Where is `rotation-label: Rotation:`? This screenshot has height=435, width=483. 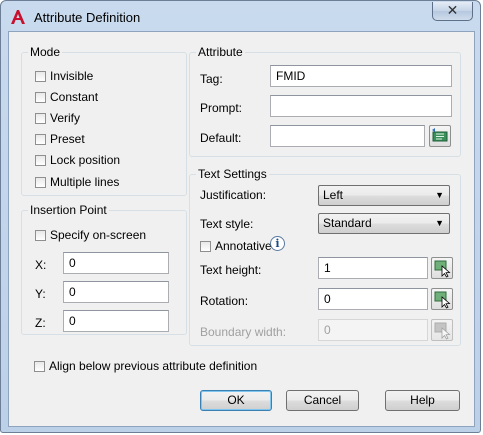
rotation-label: Rotation: is located at coordinates (224, 301).